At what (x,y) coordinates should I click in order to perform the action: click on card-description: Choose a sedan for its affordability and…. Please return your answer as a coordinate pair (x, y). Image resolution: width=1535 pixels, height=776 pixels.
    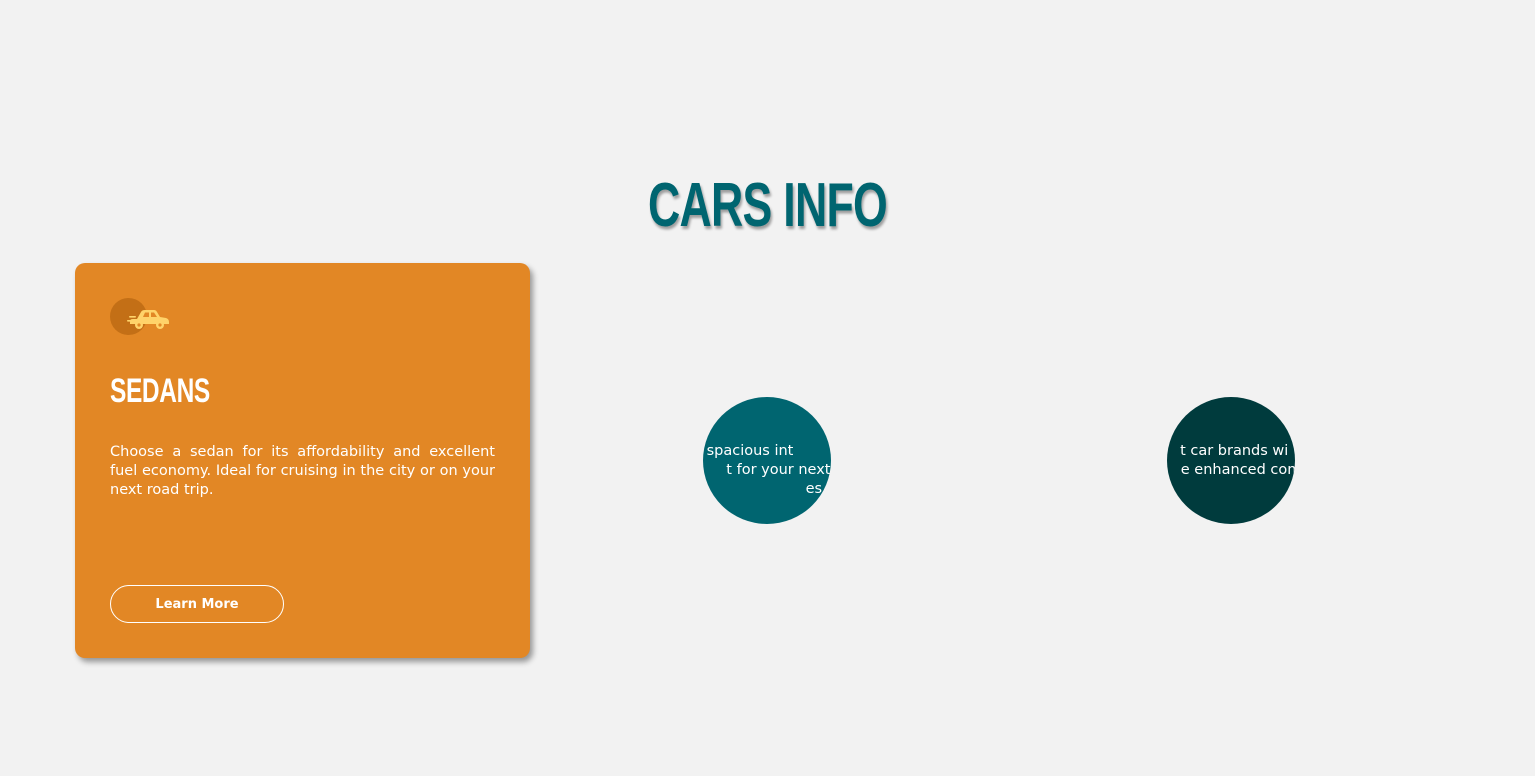
    Looking at the image, I should click on (302, 471).